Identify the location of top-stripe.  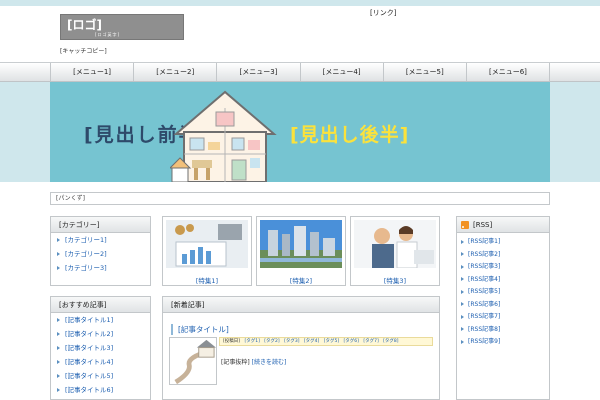
(300, 3).